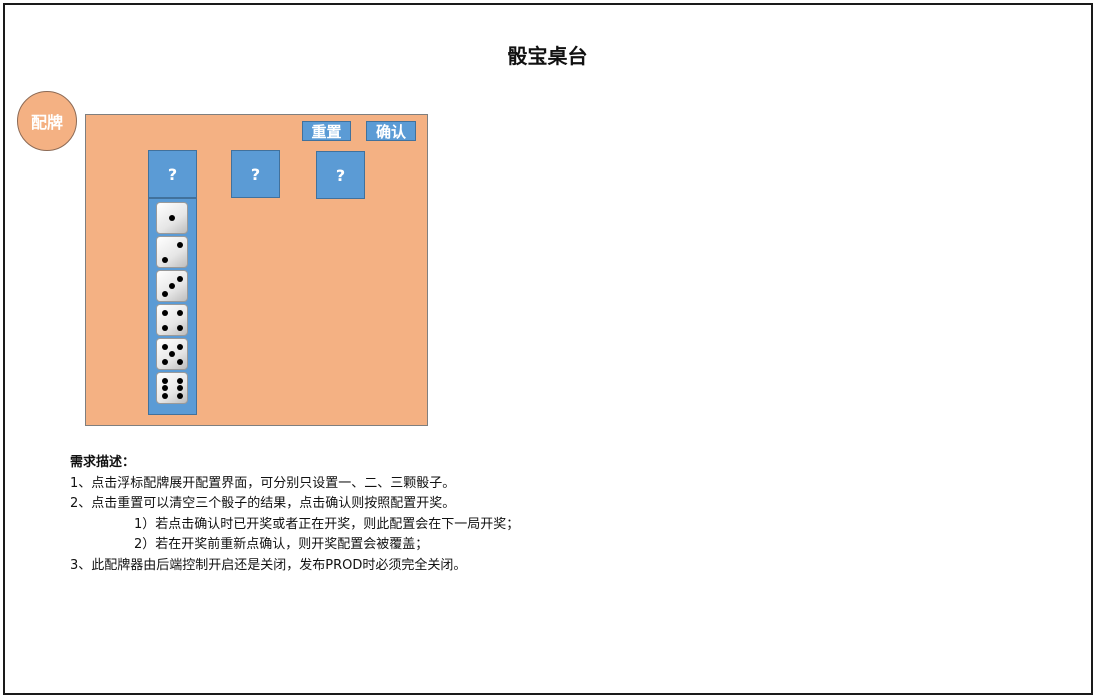  Describe the element at coordinates (47, 121) in the screenshot. I see `deal-config-float-button: 配牌` at that location.